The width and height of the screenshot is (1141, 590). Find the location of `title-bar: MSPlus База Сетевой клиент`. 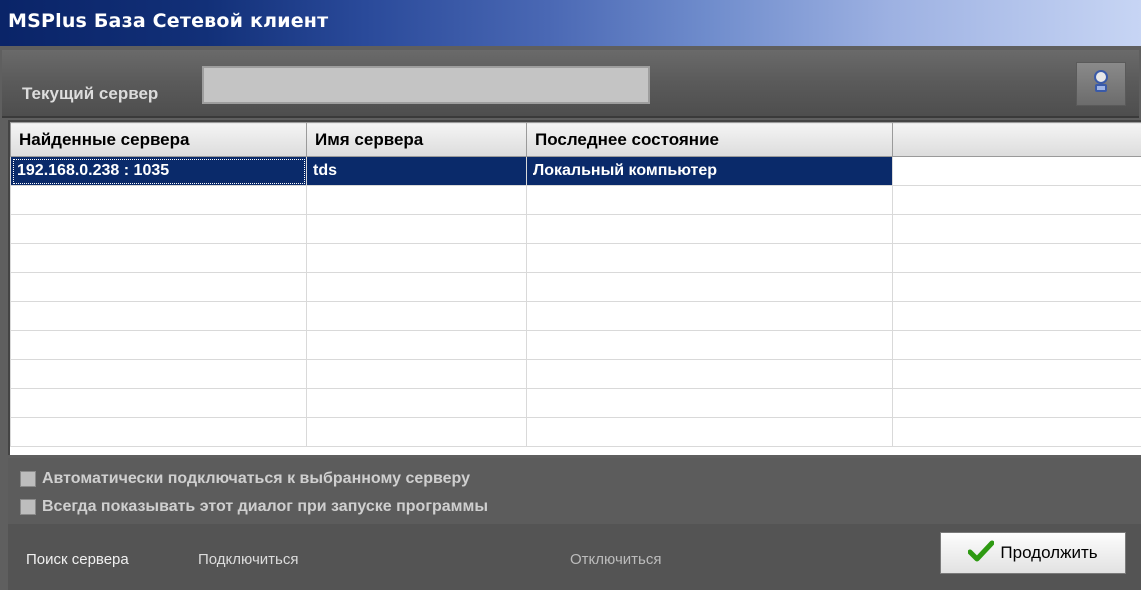

title-bar: MSPlus База Сетевой клиент is located at coordinates (570, 23).